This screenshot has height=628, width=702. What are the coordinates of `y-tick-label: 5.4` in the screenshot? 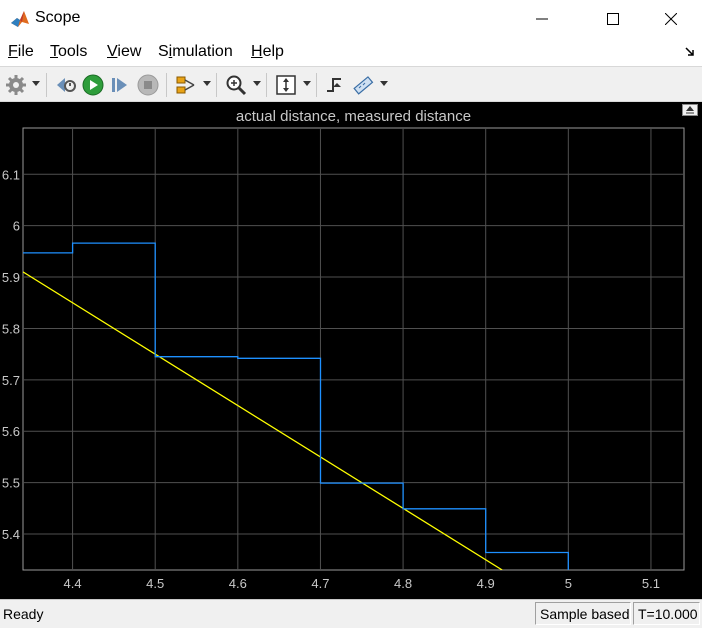 It's located at (11, 534).